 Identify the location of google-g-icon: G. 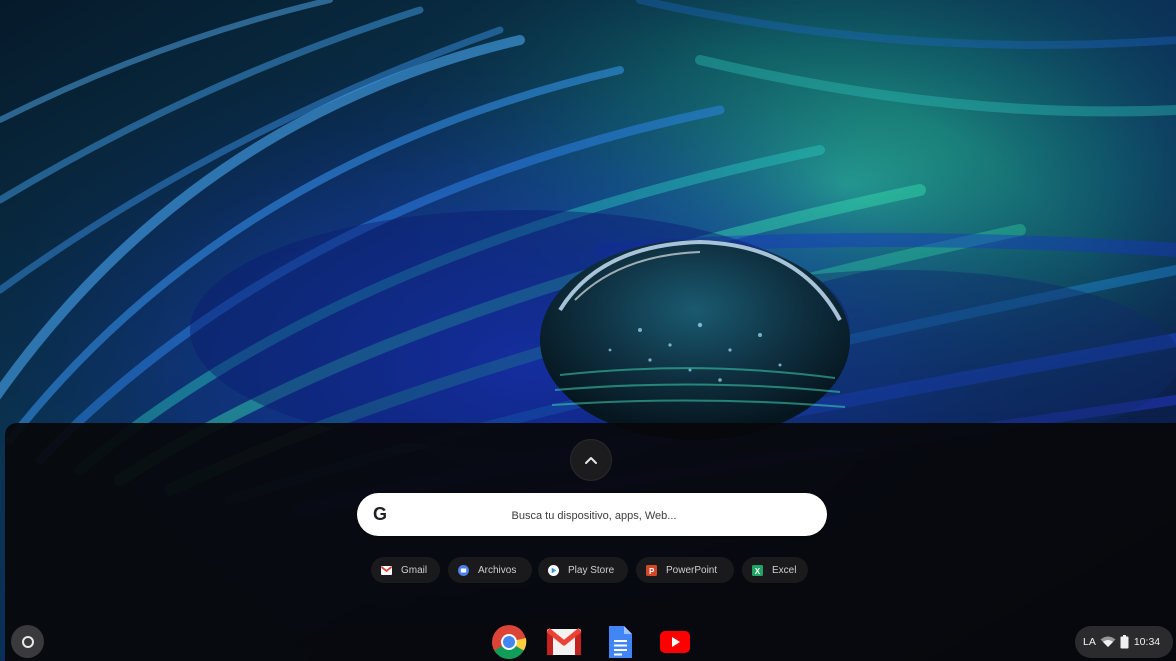
(380, 514).